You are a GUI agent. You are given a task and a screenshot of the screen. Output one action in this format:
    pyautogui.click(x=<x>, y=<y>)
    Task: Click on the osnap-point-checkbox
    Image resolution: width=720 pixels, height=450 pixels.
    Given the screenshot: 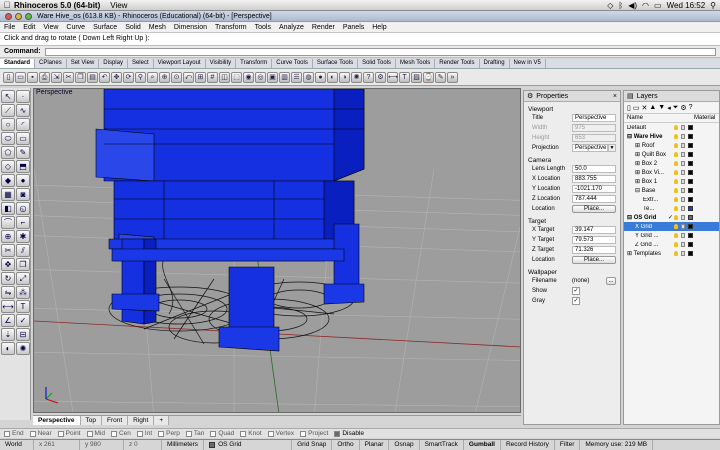 What is the action you would take?
    pyautogui.click(x=60, y=433)
    